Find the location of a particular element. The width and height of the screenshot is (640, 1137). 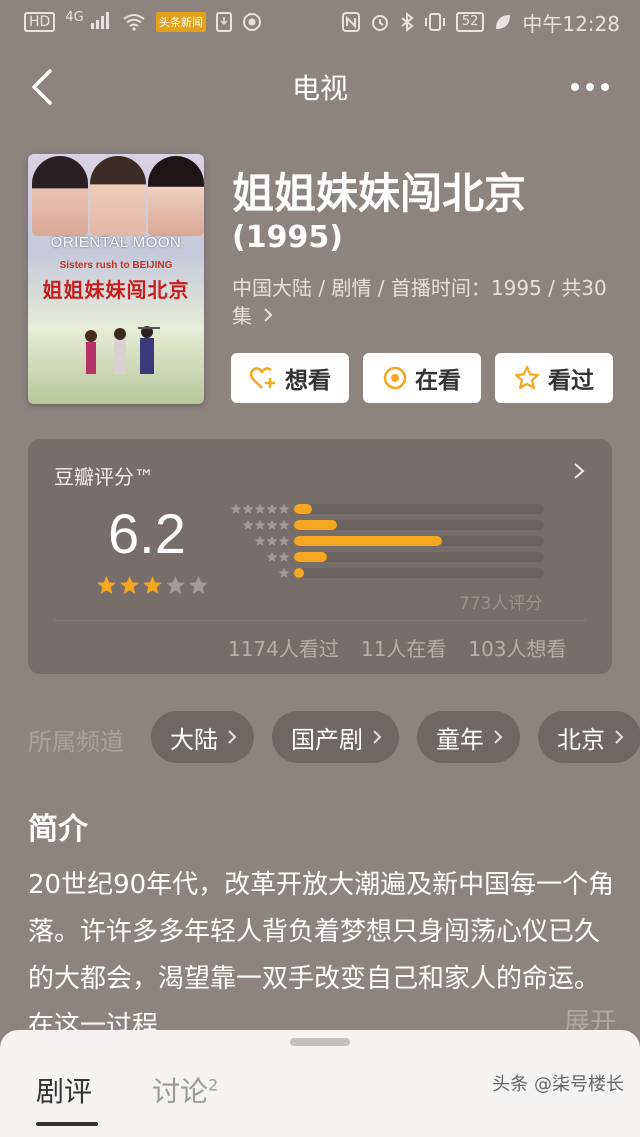

channel-chip: 大陆 is located at coordinates (202, 737).